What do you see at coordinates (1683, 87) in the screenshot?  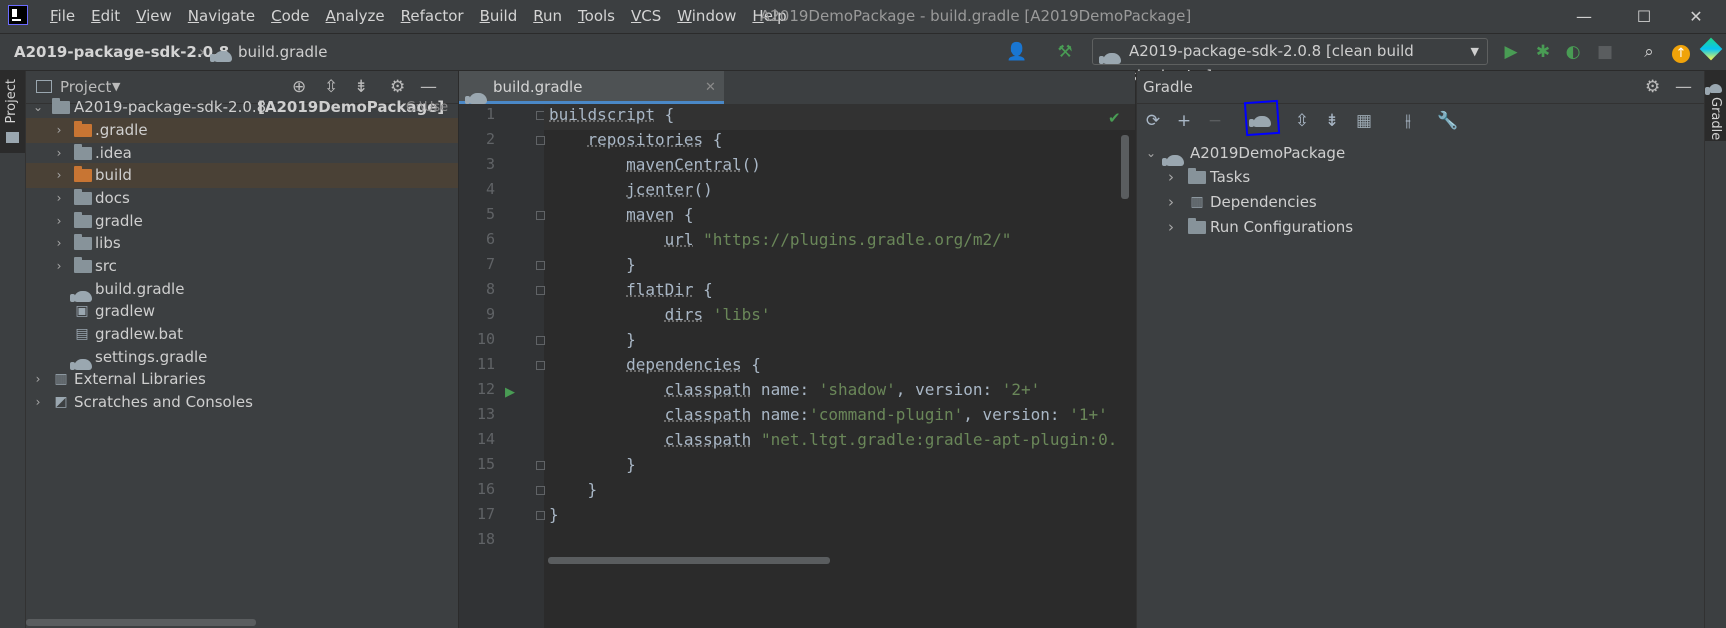 I see `hide-icon: —` at bounding box center [1683, 87].